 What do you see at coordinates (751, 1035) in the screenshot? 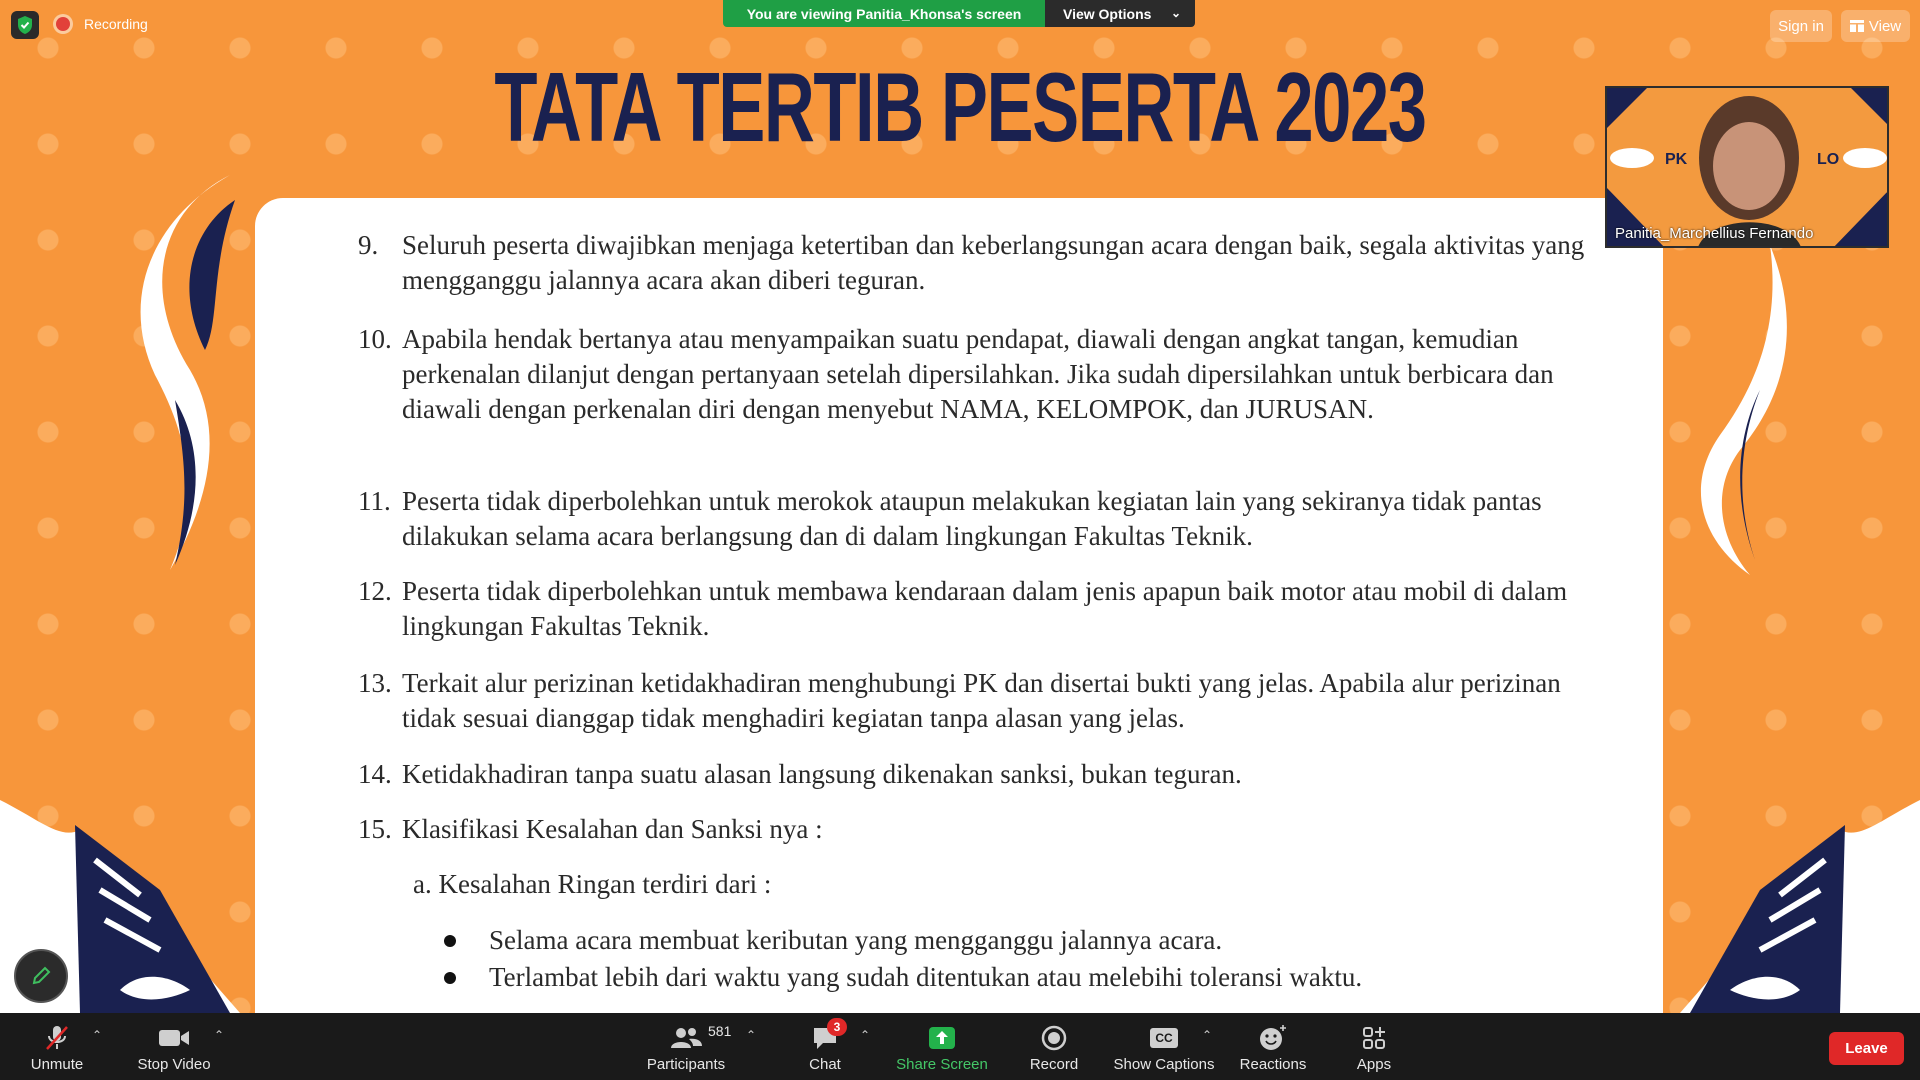
I see `participants-options-chevron-up-icon: ⌃` at bounding box center [751, 1035].